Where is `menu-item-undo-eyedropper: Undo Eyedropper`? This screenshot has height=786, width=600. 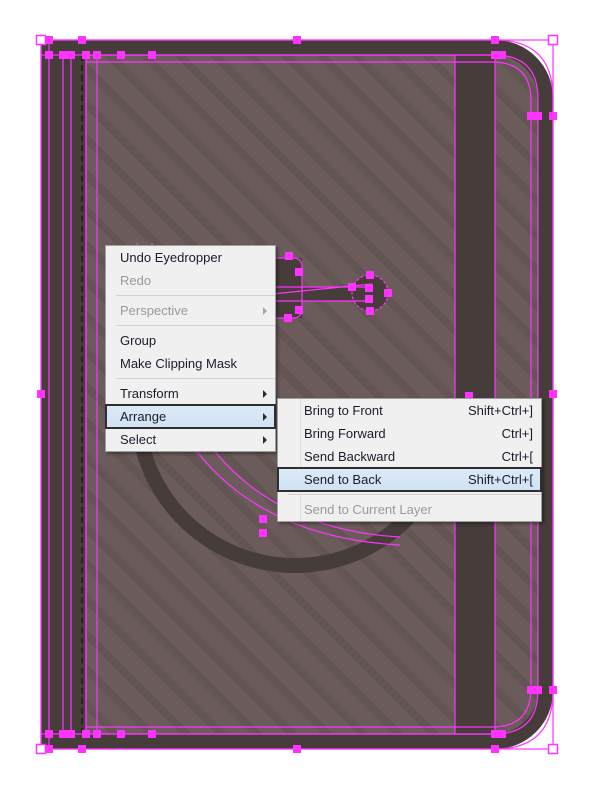 menu-item-undo-eyedropper: Undo Eyedropper is located at coordinates (190, 257).